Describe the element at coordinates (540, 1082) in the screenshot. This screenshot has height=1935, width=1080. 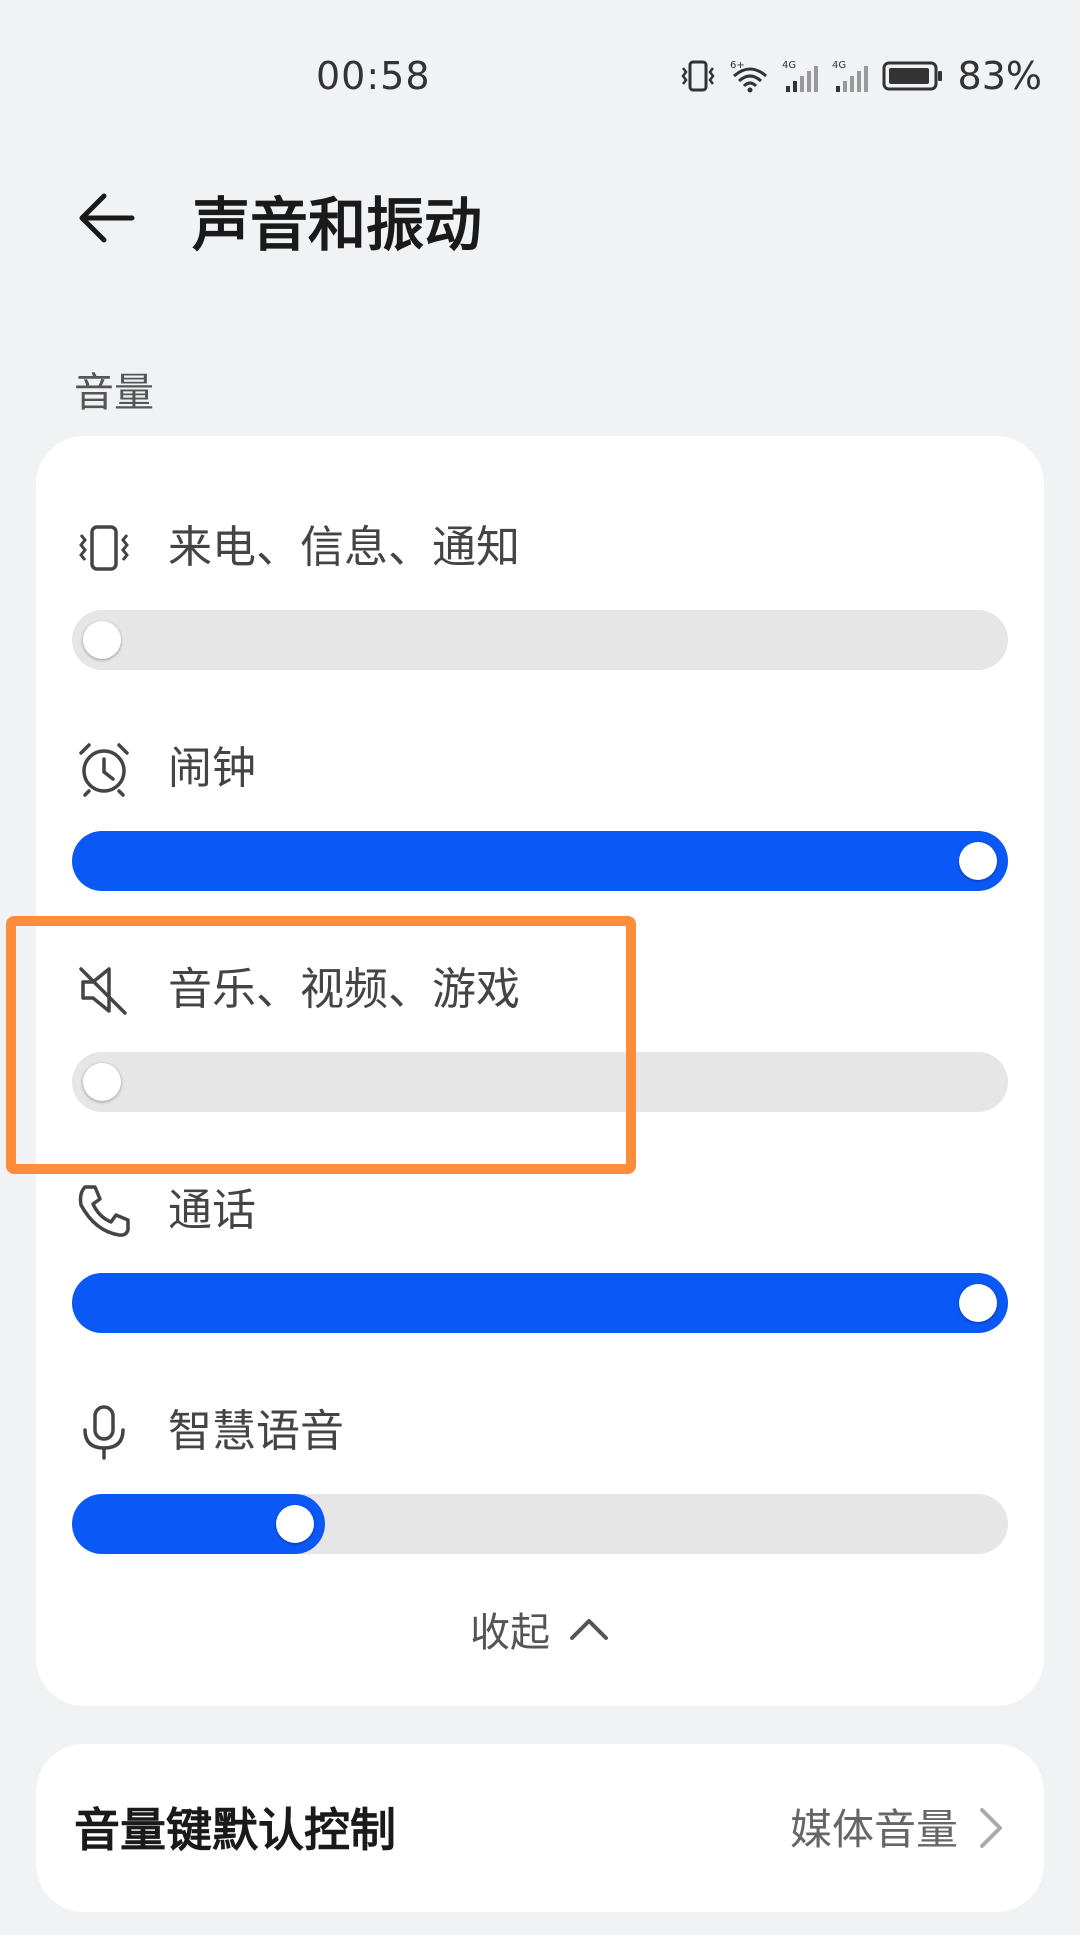
I see `volume-slider-media` at that location.